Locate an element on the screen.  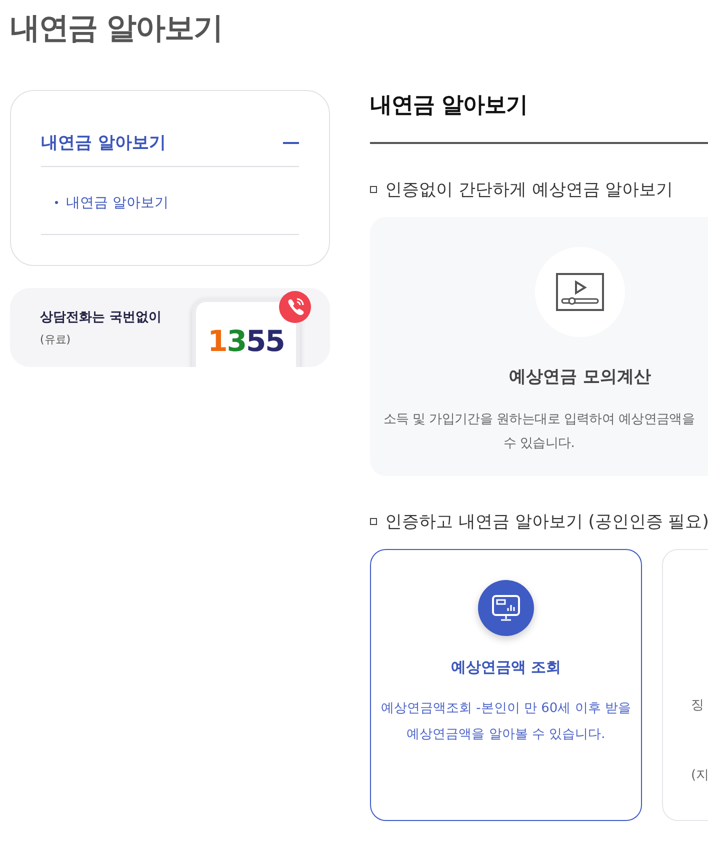
phone-number: 1355 is located at coordinates (246, 342).